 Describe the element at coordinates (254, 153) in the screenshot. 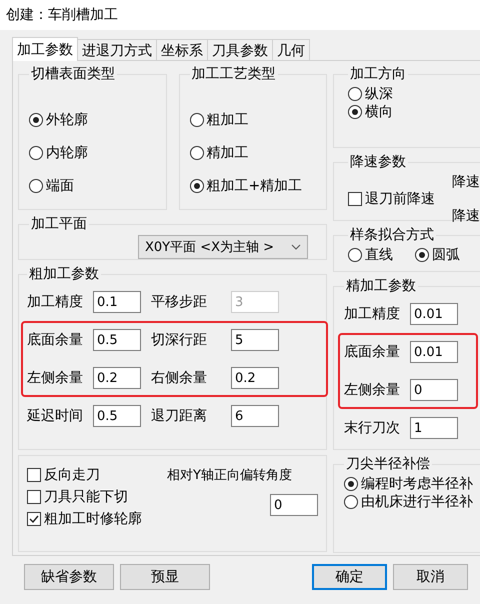

I see `radio-option: 精加工` at that location.